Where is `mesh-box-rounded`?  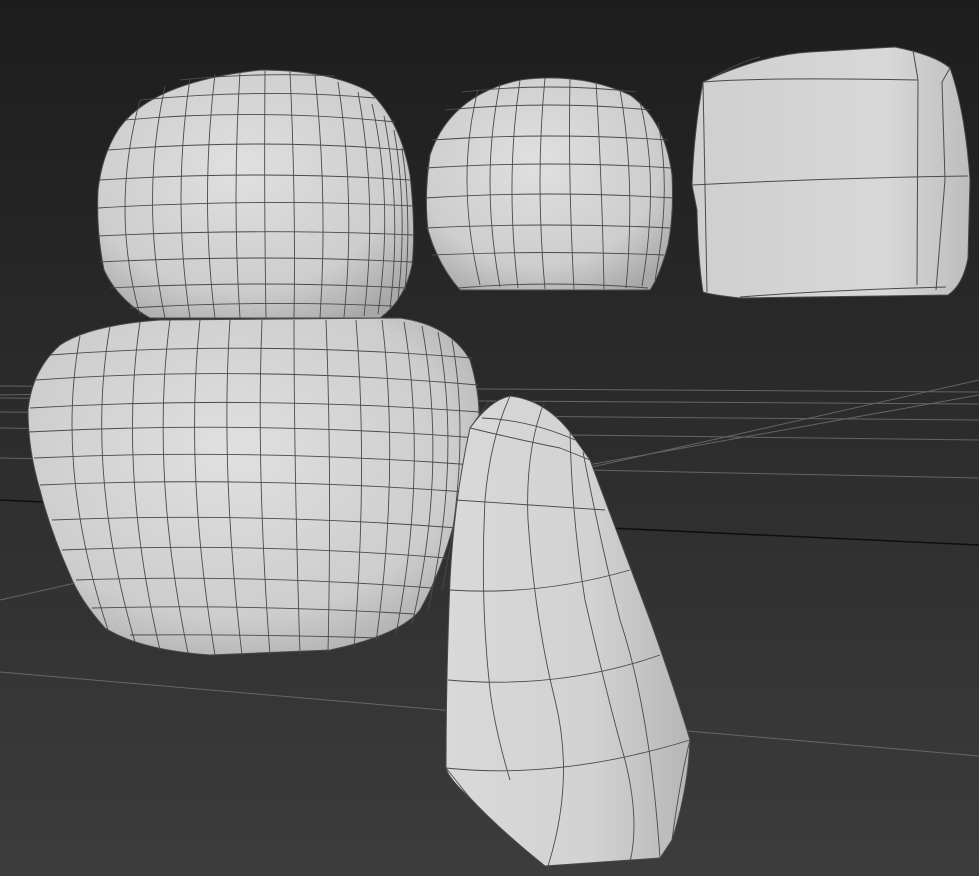 mesh-box-rounded is located at coordinates (831, 172).